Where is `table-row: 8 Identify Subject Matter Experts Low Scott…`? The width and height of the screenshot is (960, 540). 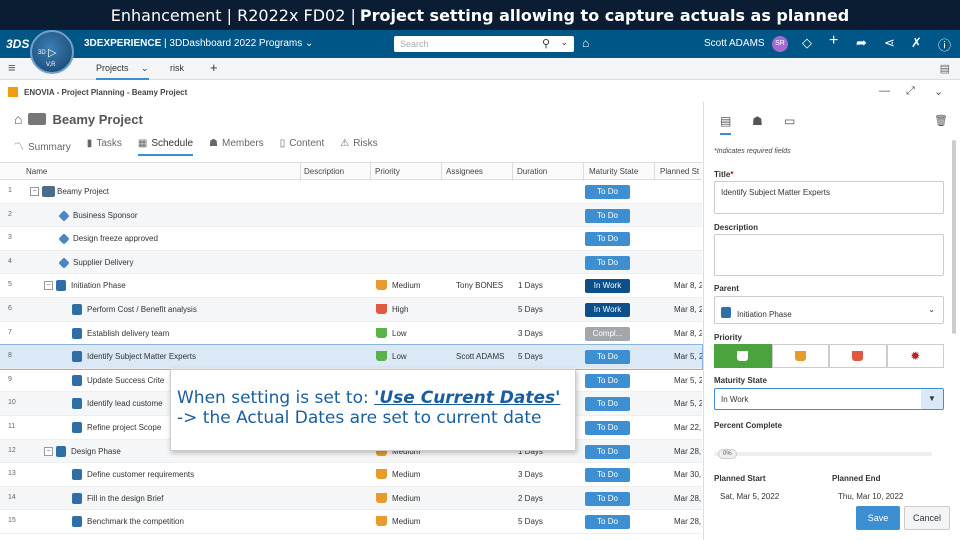 table-row: 8 Identify Subject Matter Experts Low Scott… is located at coordinates (351, 357).